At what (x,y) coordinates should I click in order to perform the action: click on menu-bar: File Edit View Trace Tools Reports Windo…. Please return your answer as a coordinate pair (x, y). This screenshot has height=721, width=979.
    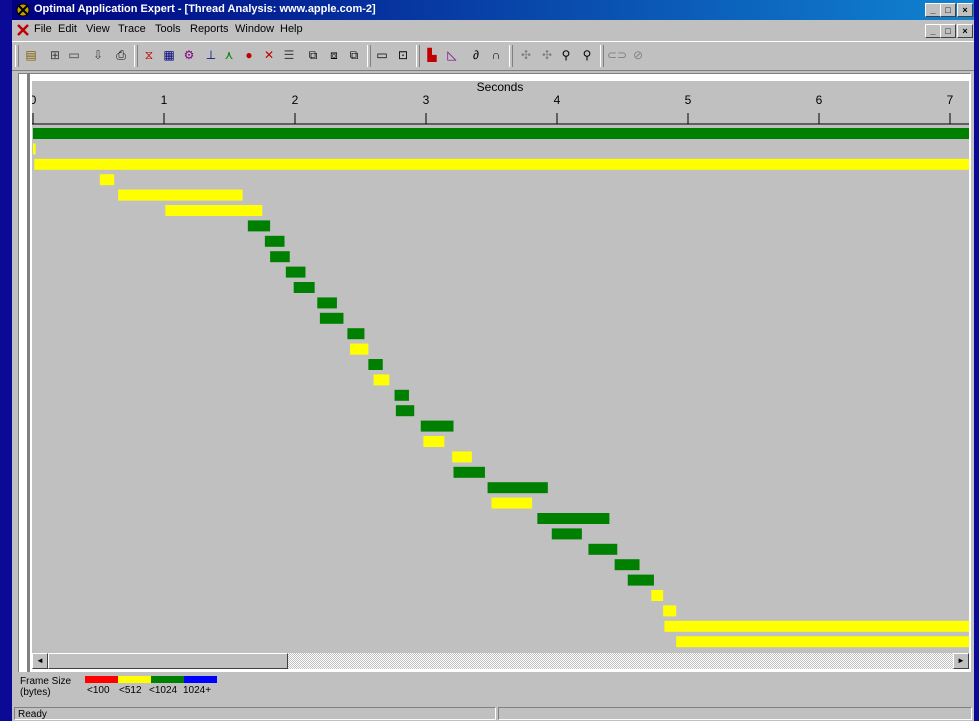
    Looking at the image, I should click on (493, 30).